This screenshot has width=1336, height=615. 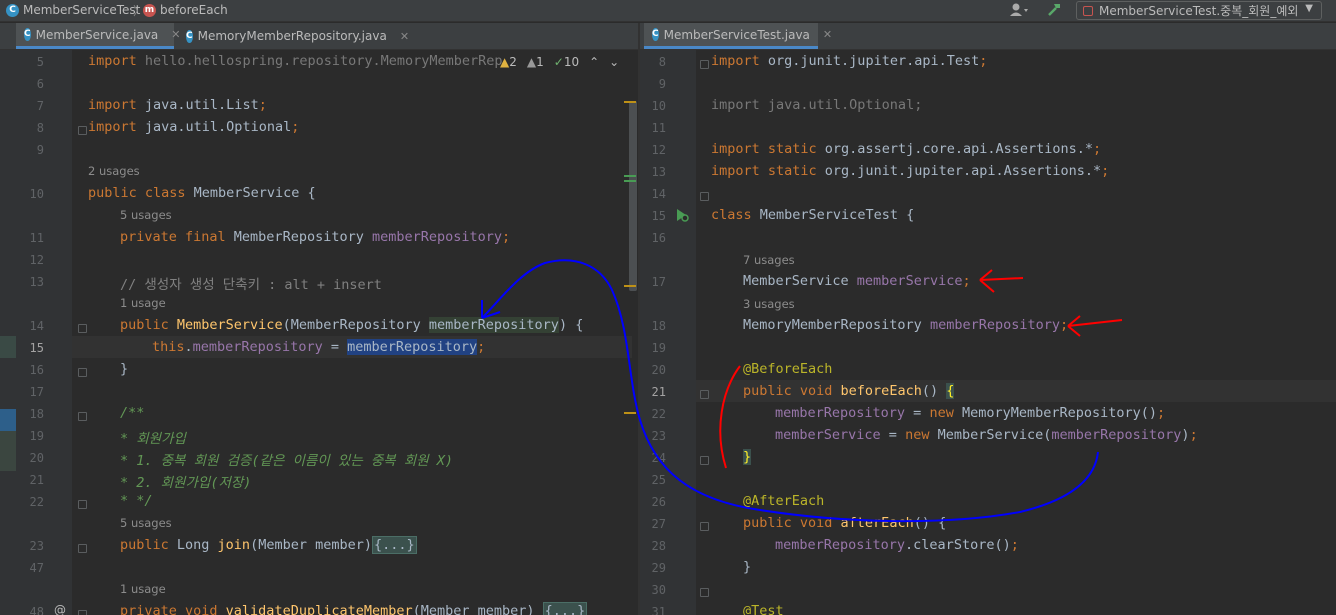 I want to click on line-number: 10, so click(x=658, y=106).